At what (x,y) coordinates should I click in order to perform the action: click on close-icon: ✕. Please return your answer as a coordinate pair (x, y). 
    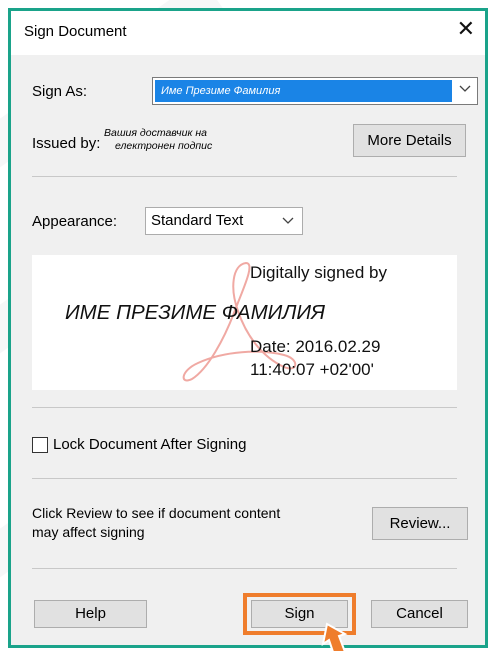
    Looking at the image, I should click on (466, 29).